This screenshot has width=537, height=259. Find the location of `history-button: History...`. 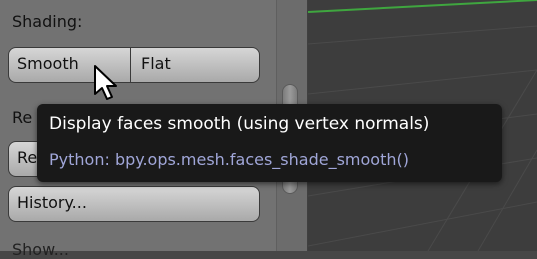

history-button: History... is located at coordinates (134, 204).